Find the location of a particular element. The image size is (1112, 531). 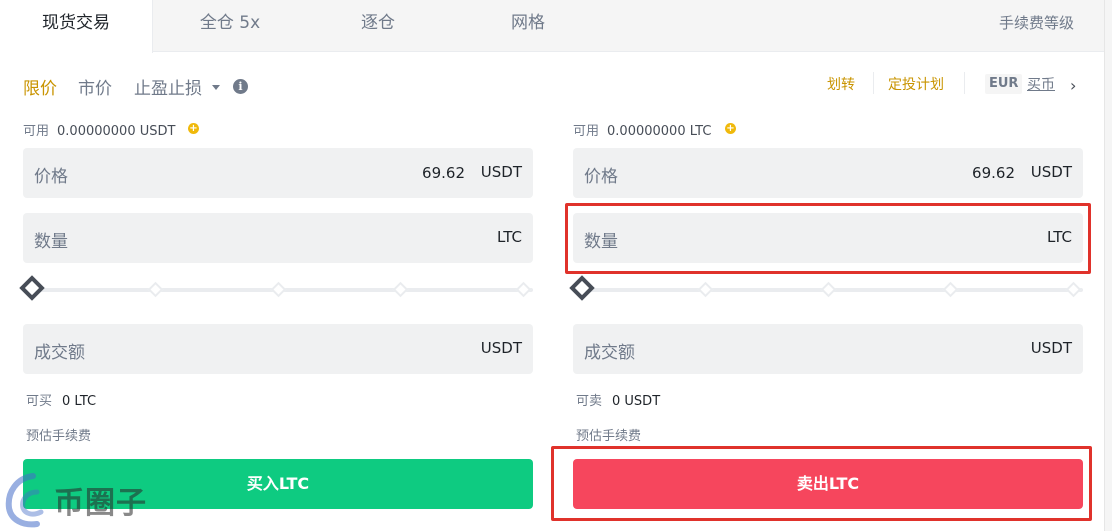

scroll-edge is located at coordinates (1108, 265).